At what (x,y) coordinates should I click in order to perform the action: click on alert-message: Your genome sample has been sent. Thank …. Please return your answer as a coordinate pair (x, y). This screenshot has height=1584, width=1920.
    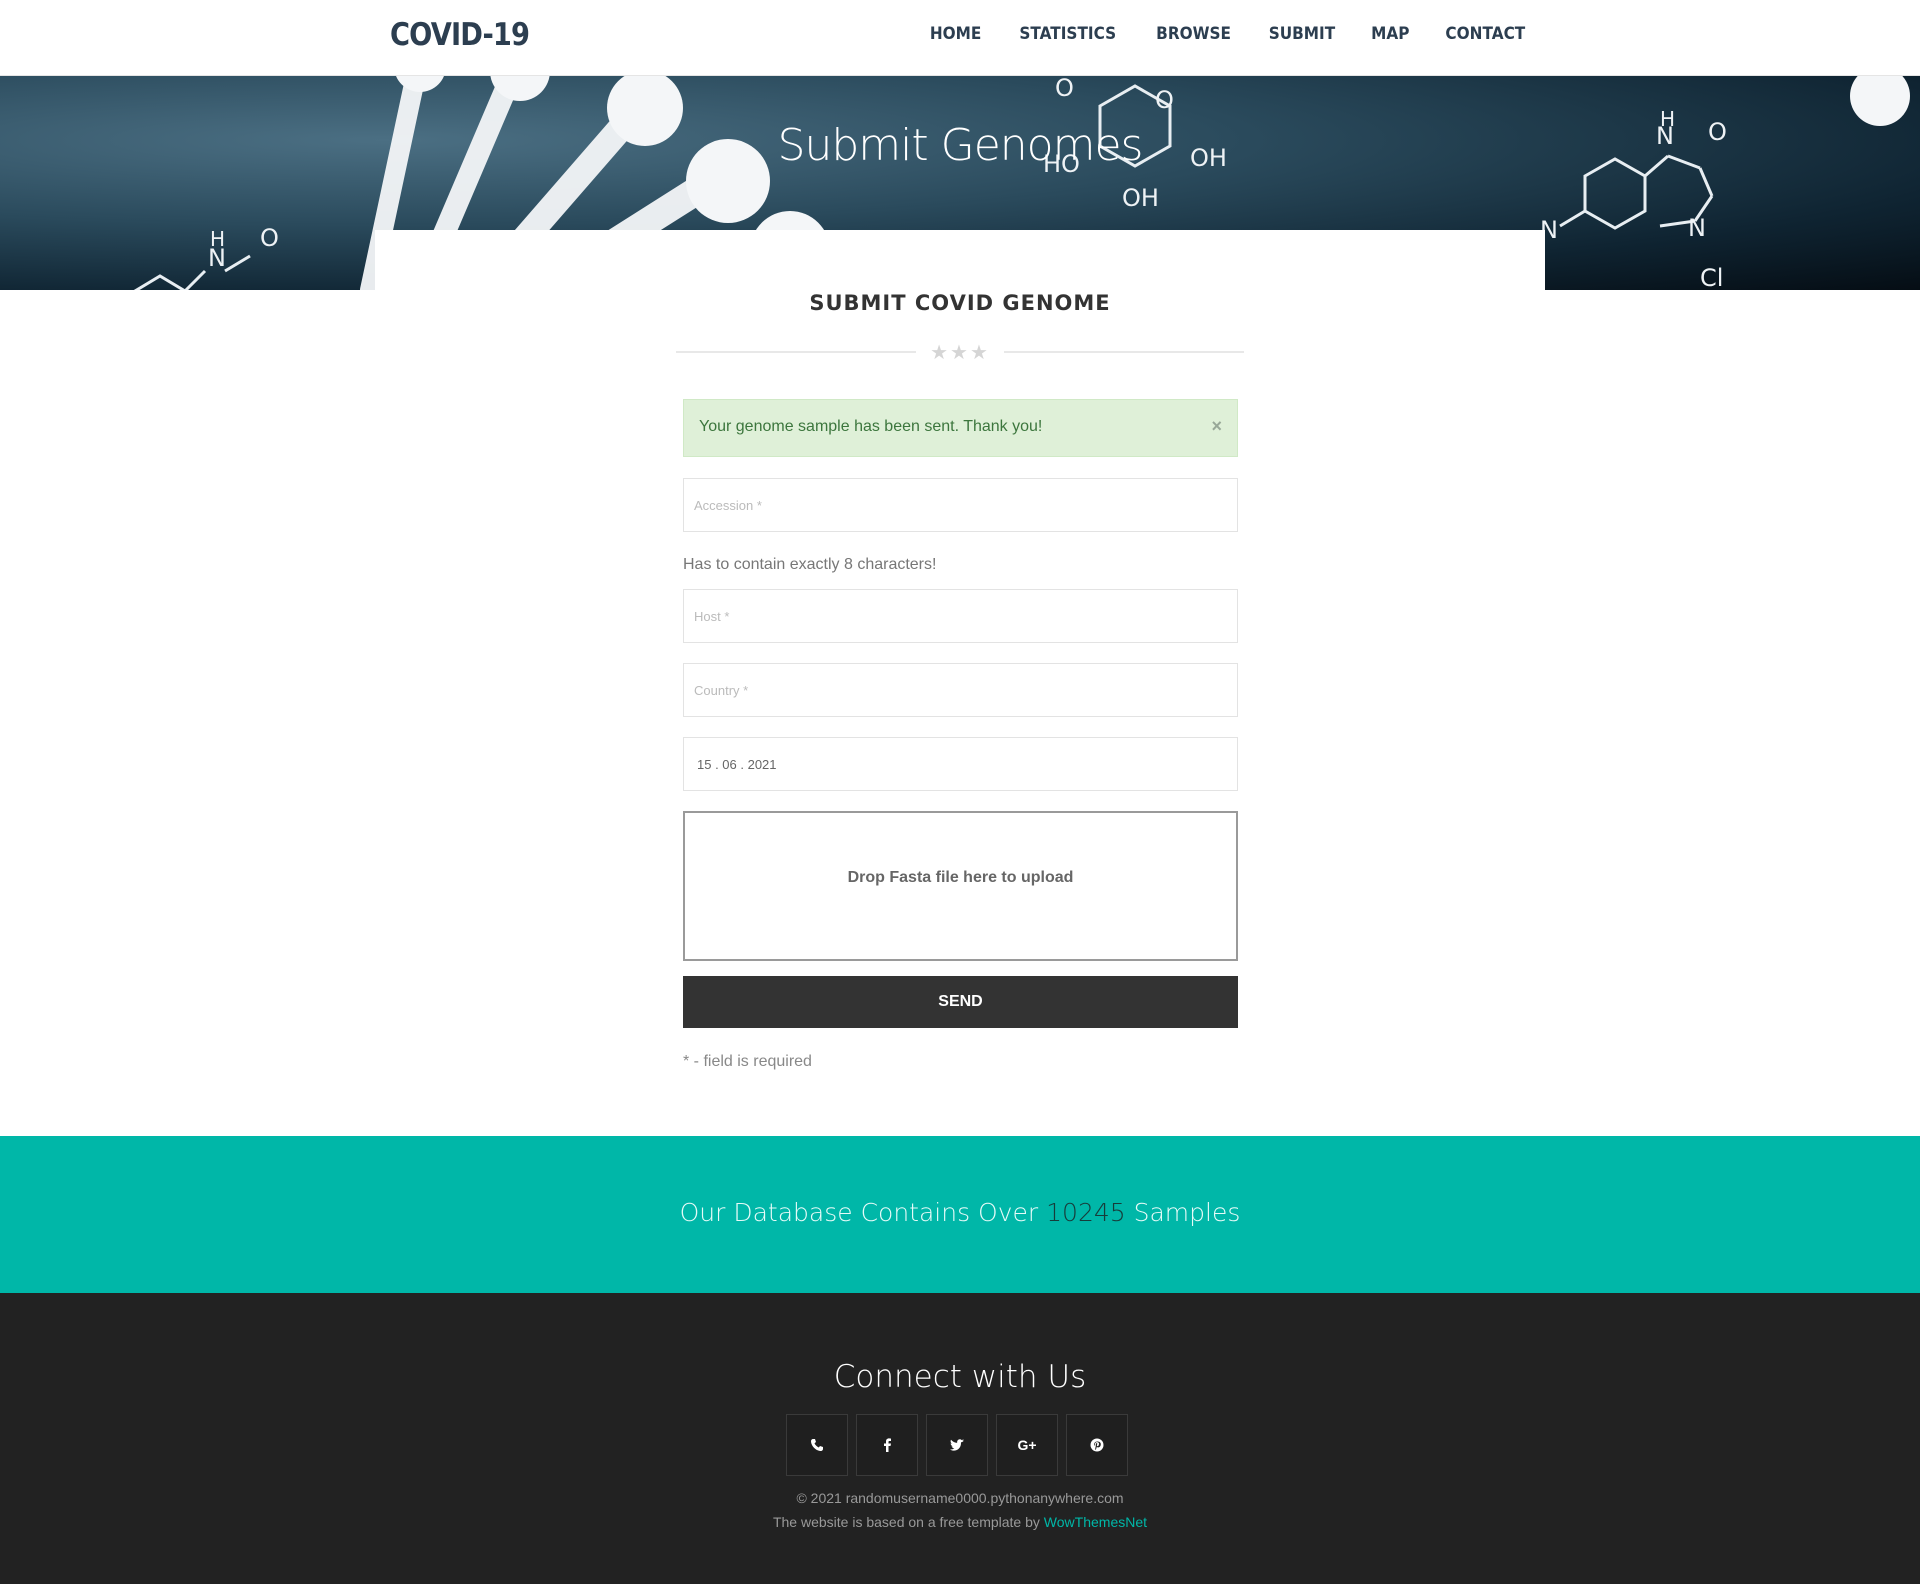
    Looking at the image, I should click on (871, 426).